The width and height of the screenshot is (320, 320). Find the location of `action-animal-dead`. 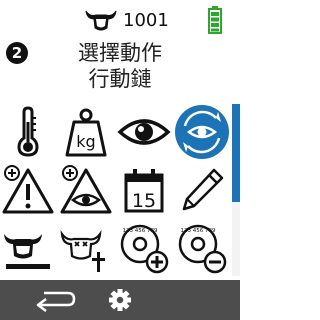

action-animal-dead is located at coordinates (86, 248).